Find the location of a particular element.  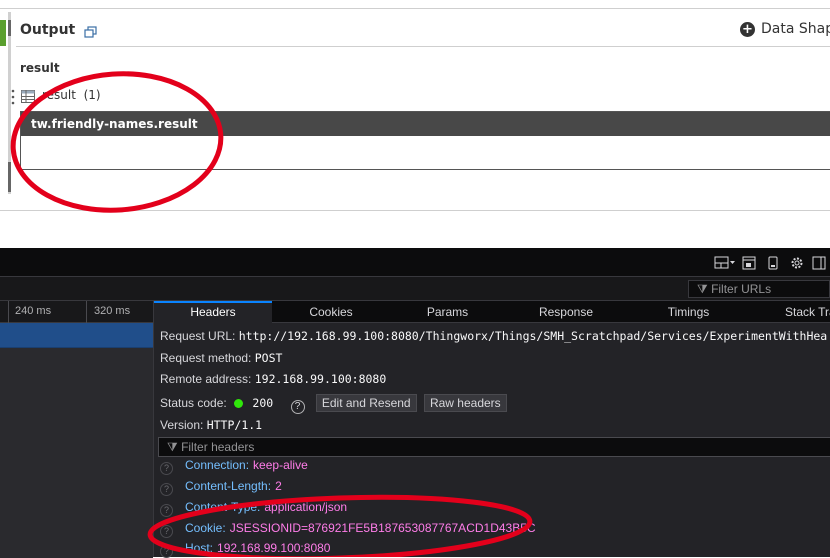

timeline-body is located at coordinates (76, 453).